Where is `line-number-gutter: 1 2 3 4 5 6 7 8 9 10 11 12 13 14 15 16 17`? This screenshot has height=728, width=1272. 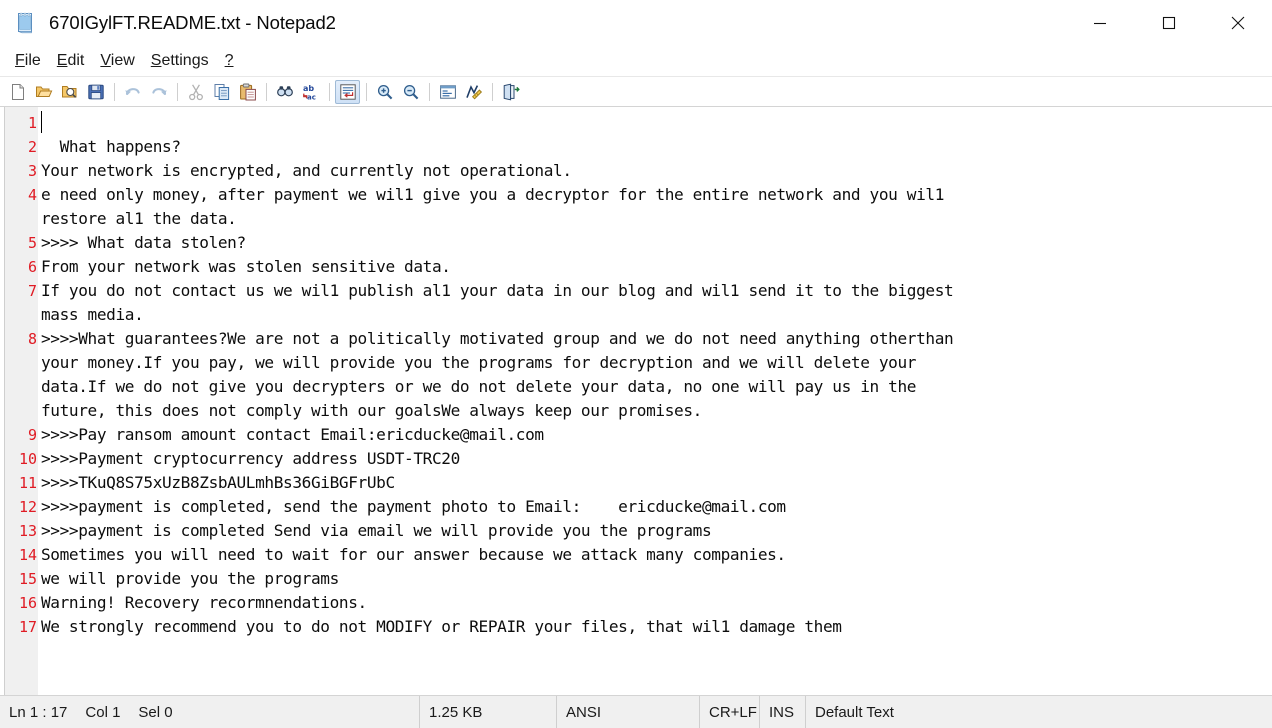
line-number-gutter: 1 2 3 4 5 6 7 8 9 10 11 12 13 14 15 16 17 is located at coordinates (21, 401).